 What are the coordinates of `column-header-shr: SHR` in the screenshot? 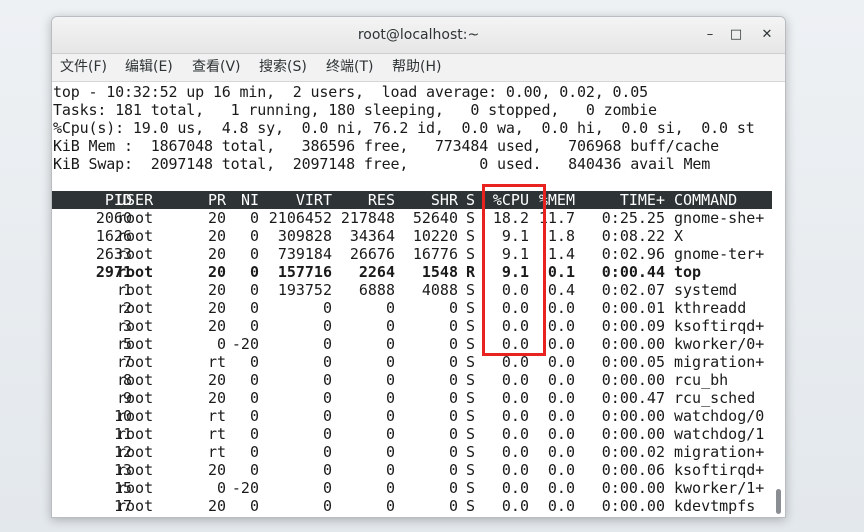 It's located at (444, 200).